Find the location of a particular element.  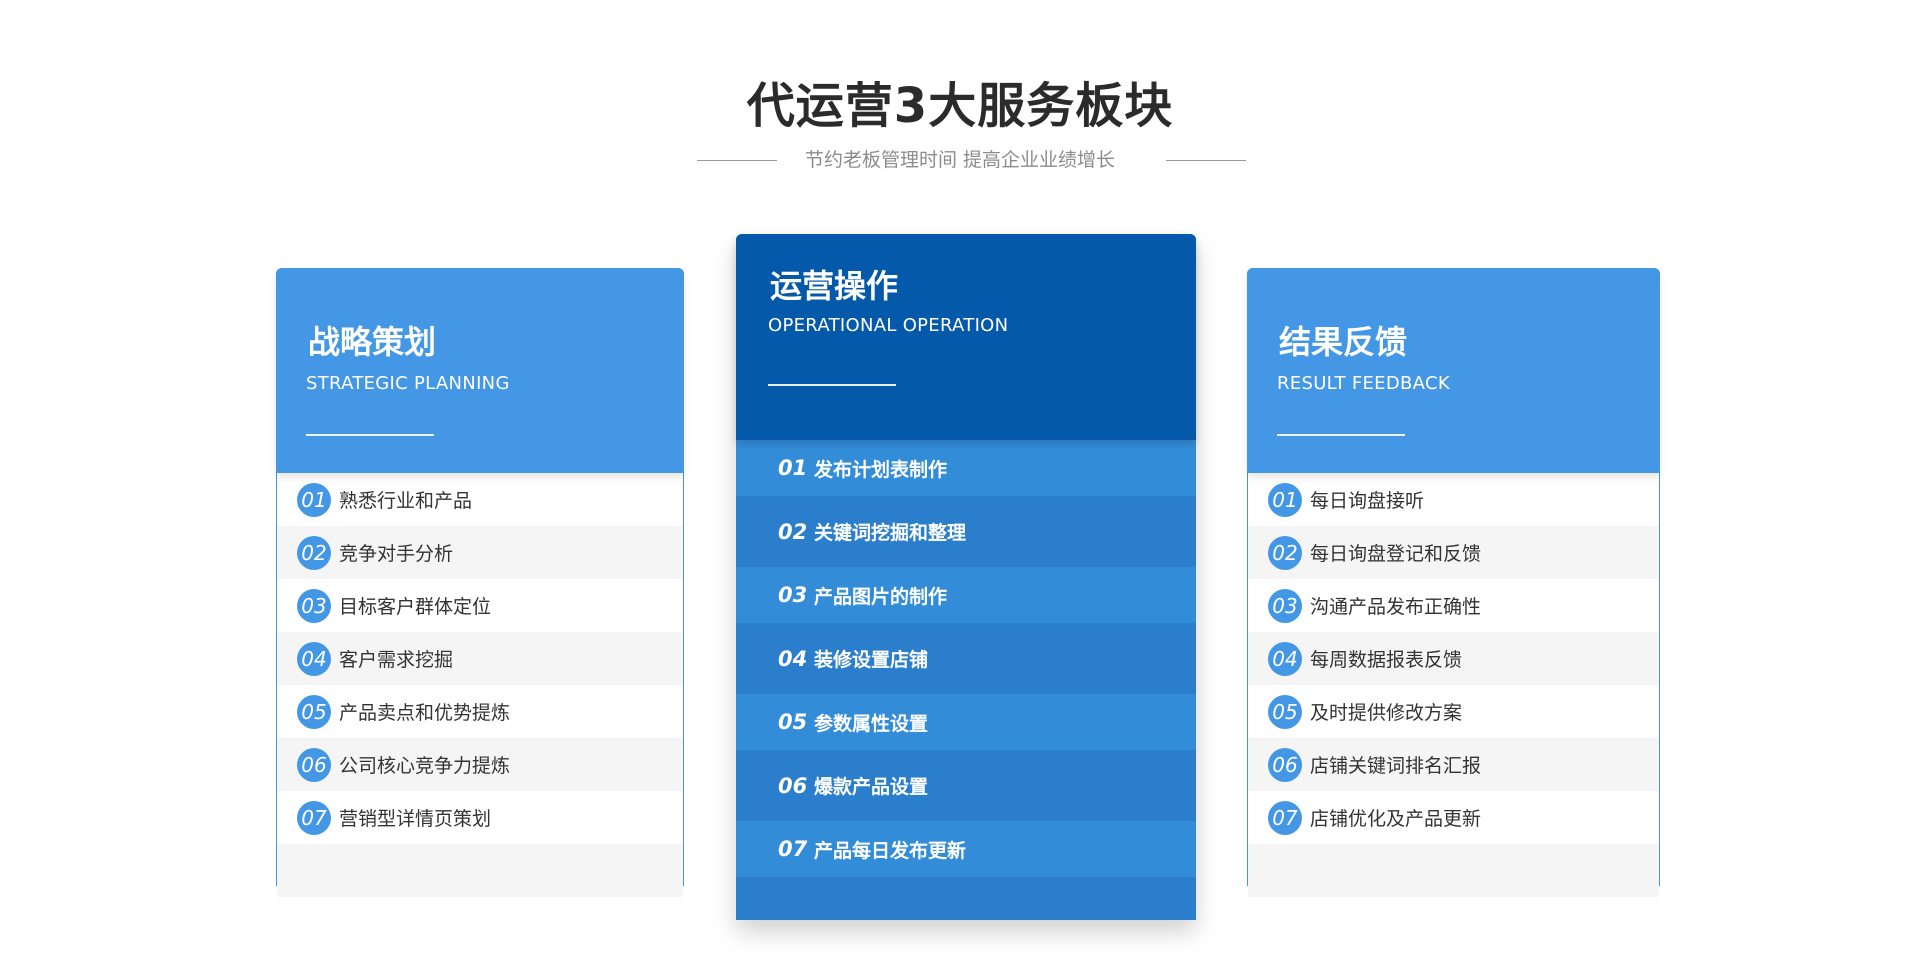

list-item-label: 每日询盘接听 is located at coordinates (1367, 501).